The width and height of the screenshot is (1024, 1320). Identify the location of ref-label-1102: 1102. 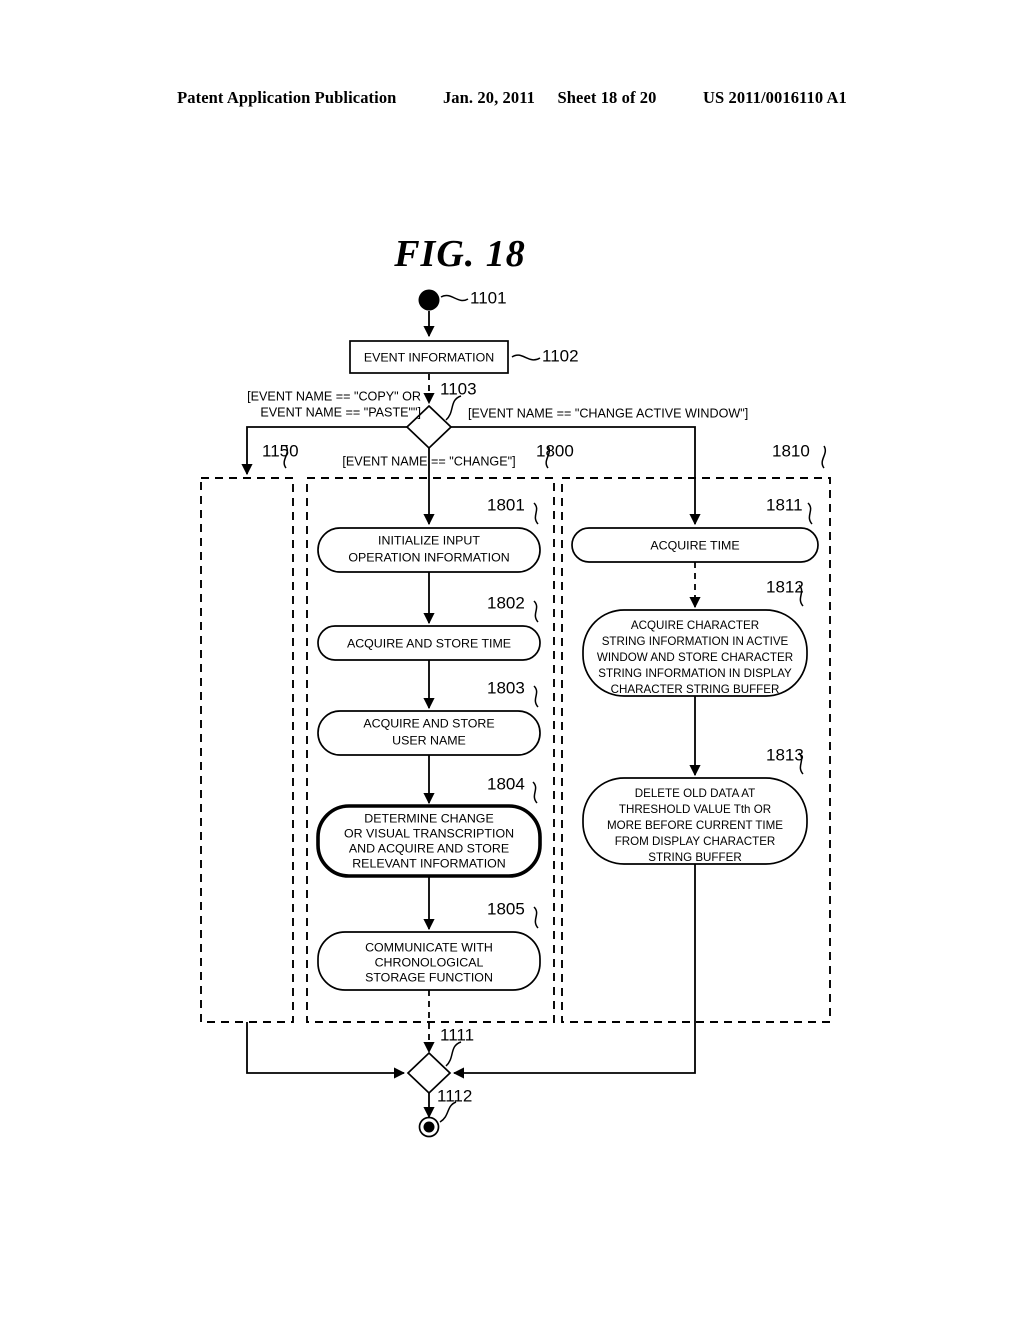
(560, 355).